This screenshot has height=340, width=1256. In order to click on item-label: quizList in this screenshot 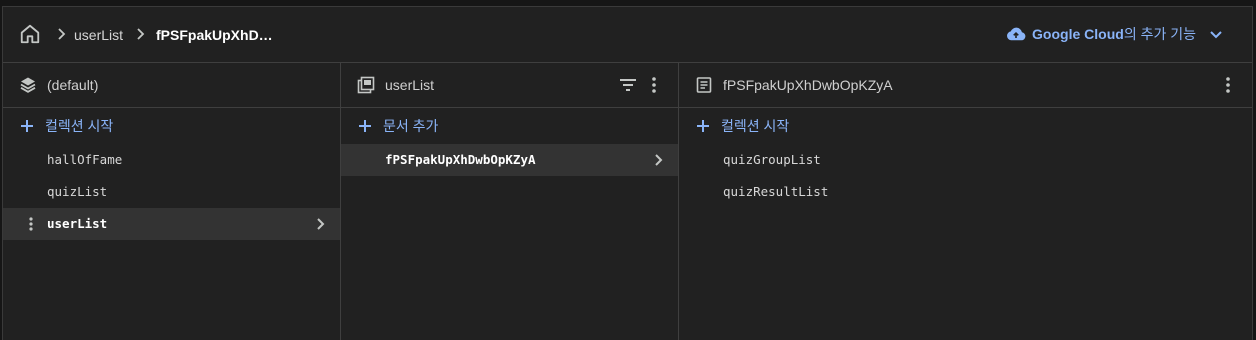, I will do `click(77, 191)`.